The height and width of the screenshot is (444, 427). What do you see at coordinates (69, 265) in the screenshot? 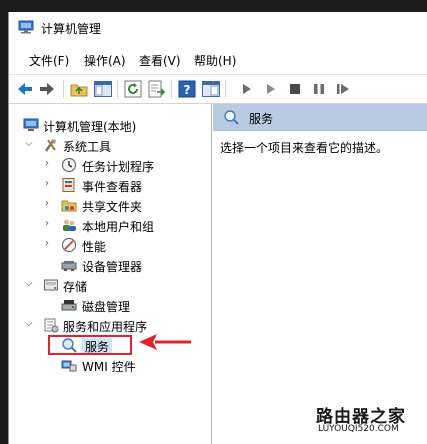
I see `device-manager-icon` at bounding box center [69, 265].